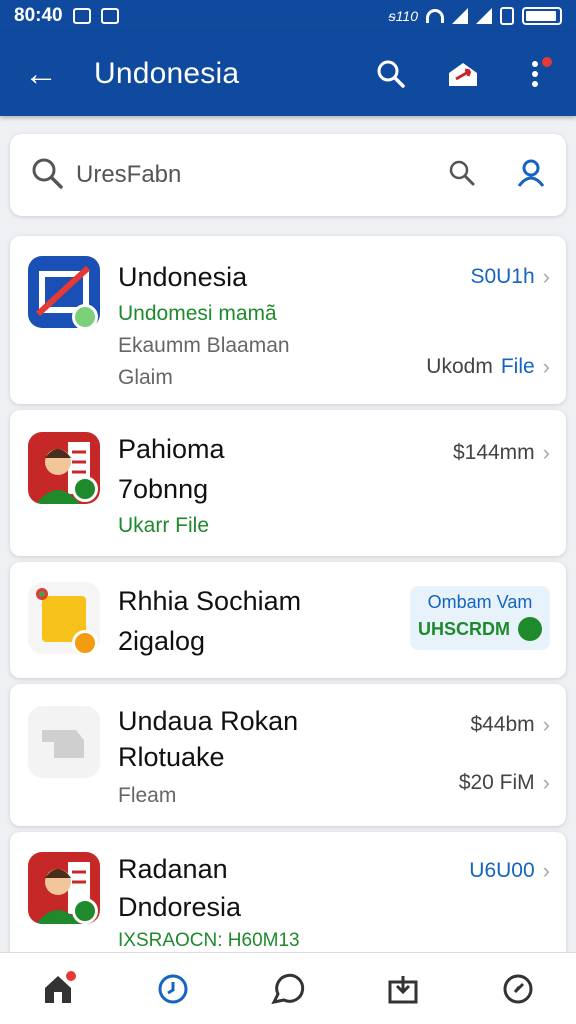 The image size is (576, 1024). Describe the element at coordinates (530, 629) in the screenshot. I see `check-icon` at that location.